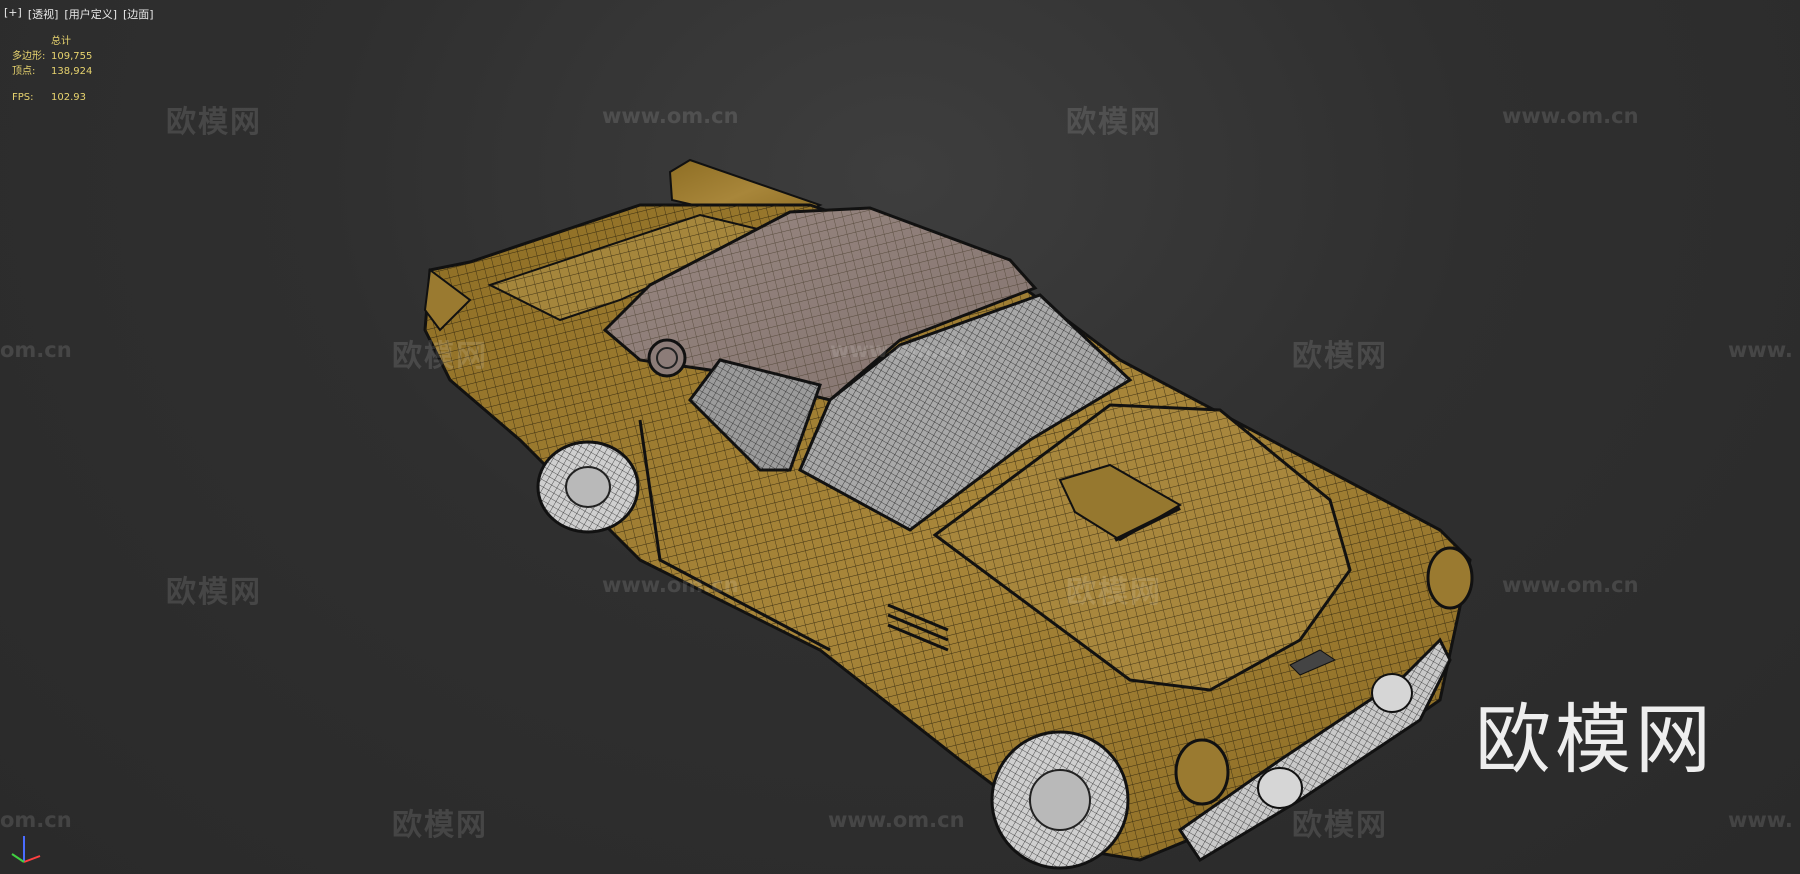  Describe the element at coordinates (1595, 739) in the screenshot. I see `watermark-brand-large: 欧模网` at that location.